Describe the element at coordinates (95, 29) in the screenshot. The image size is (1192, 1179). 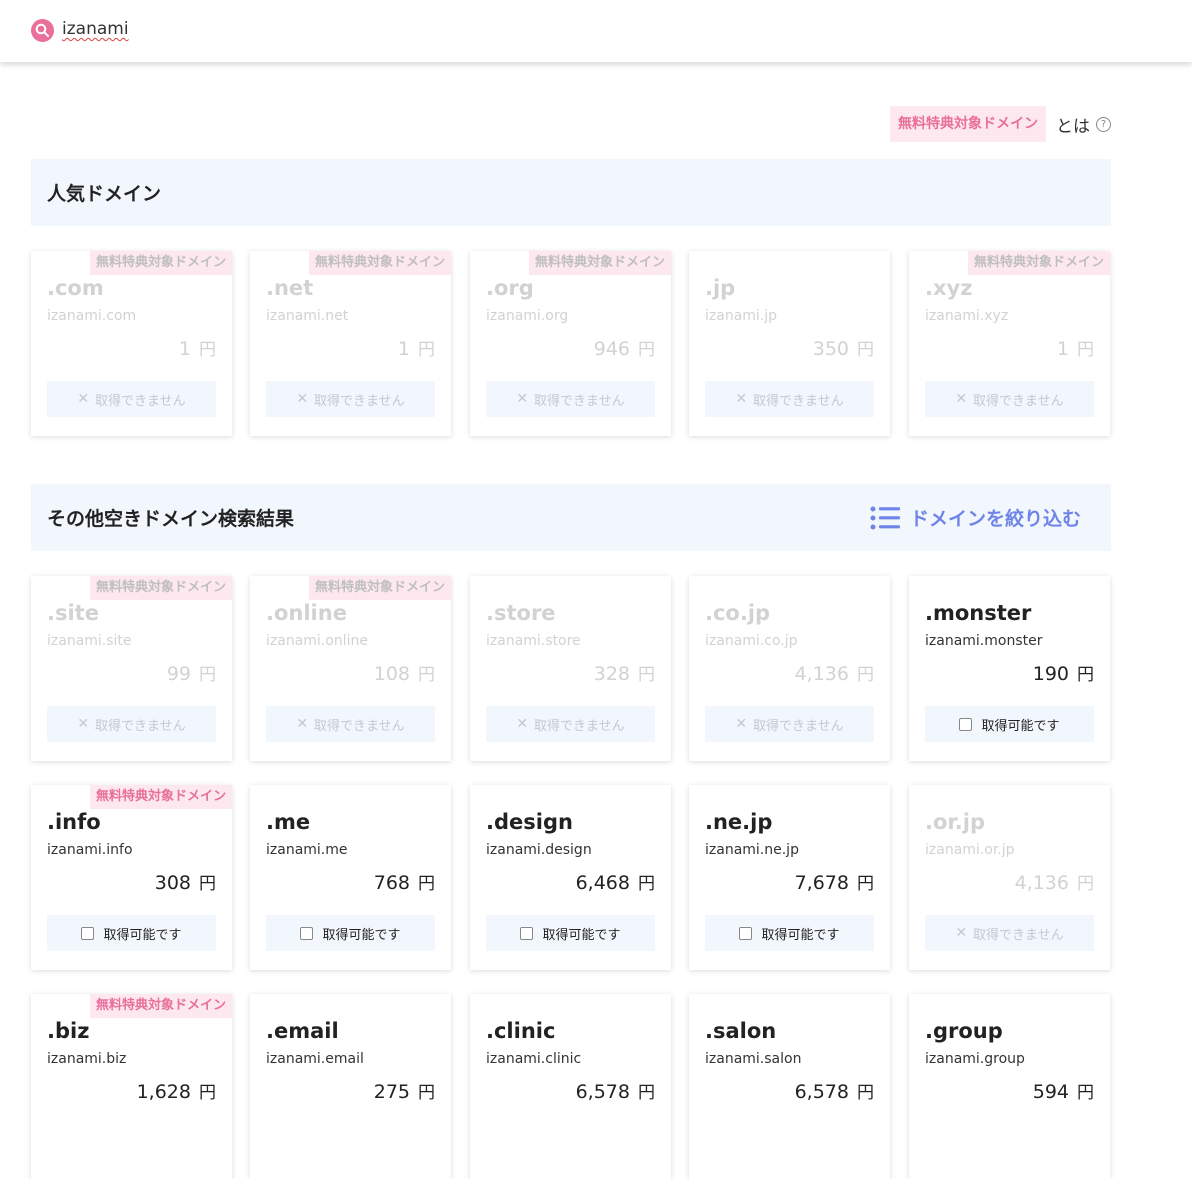
I see `search-input: izanami` at that location.